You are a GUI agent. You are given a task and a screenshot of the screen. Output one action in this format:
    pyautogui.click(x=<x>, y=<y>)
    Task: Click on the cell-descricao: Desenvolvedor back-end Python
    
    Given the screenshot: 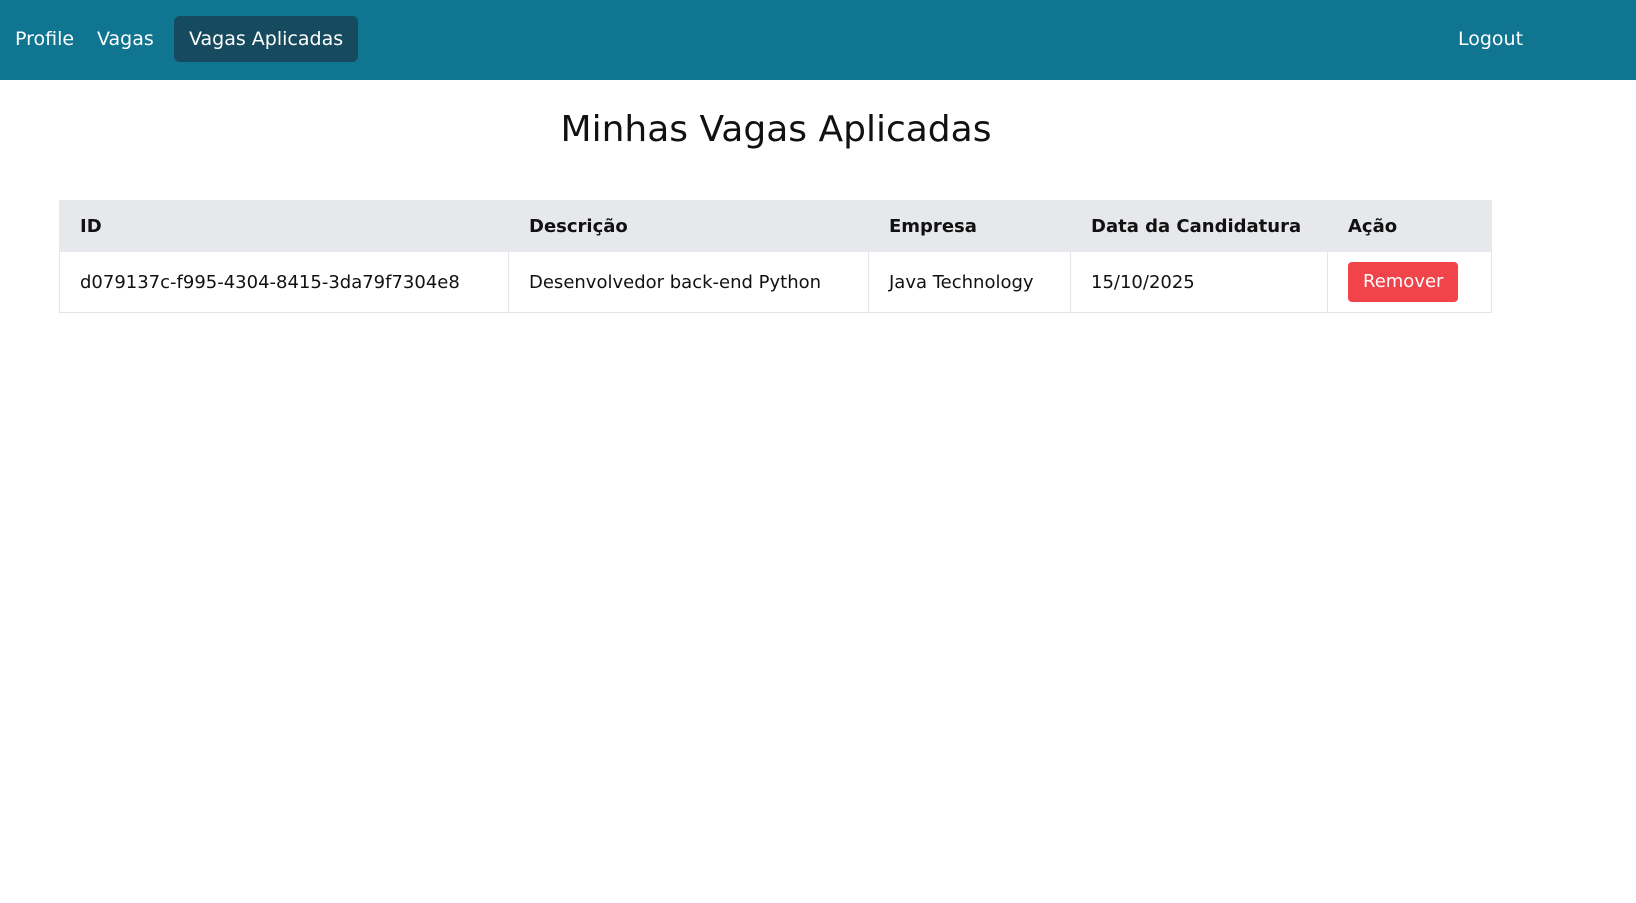 What is the action you would take?
    pyautogui.click(x=688, y=282)
    